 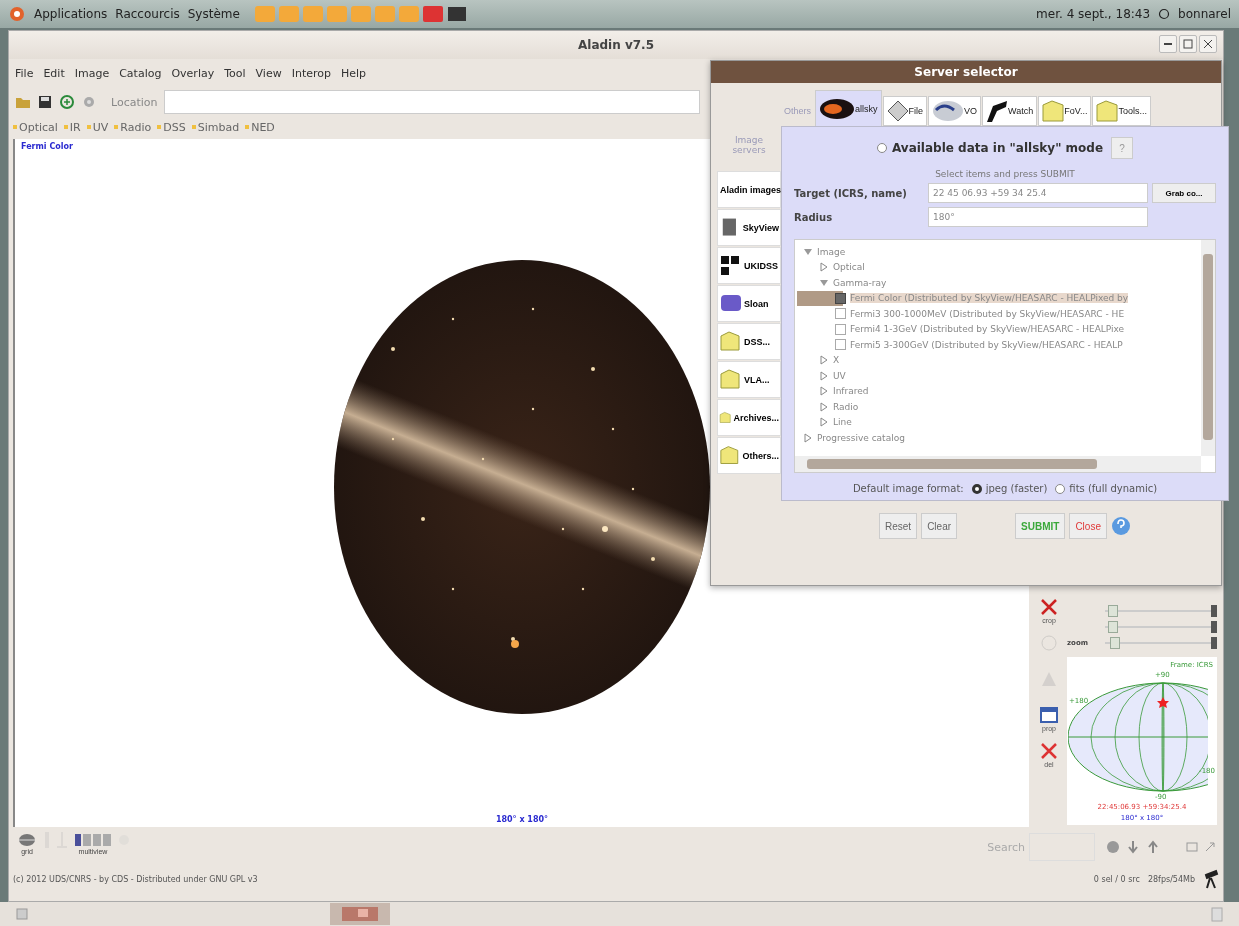 What do you see at coordinates (1106, 488) in the screenshot?
I see `format-radio: fits (full dynamic)` at bounding box center [1106, 488].